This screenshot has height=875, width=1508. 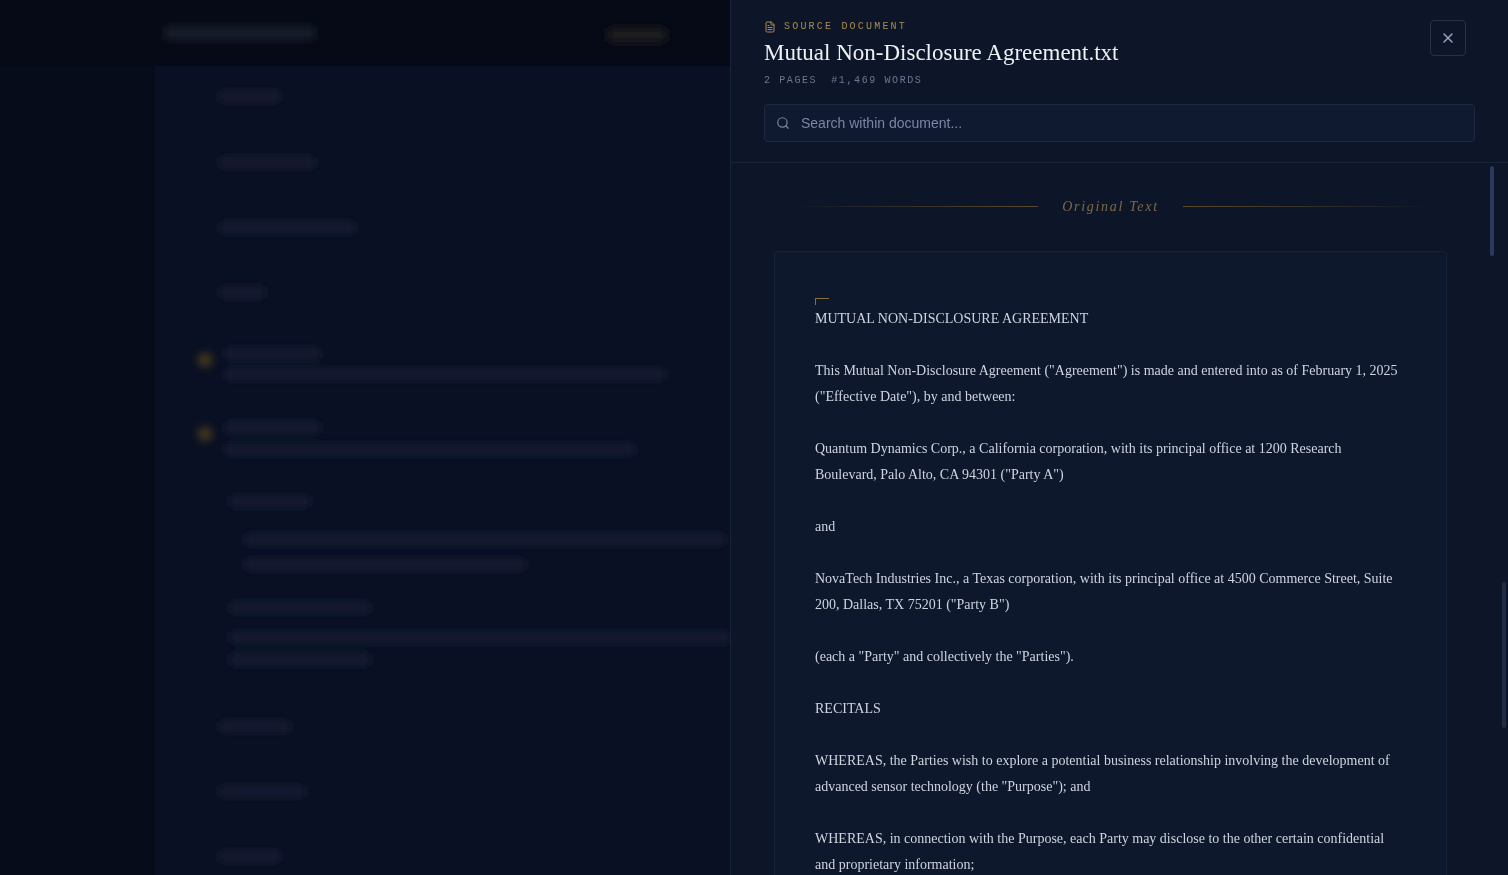 I want to click on word-count: #1,469 WORDS, so click(x=877, y=81).